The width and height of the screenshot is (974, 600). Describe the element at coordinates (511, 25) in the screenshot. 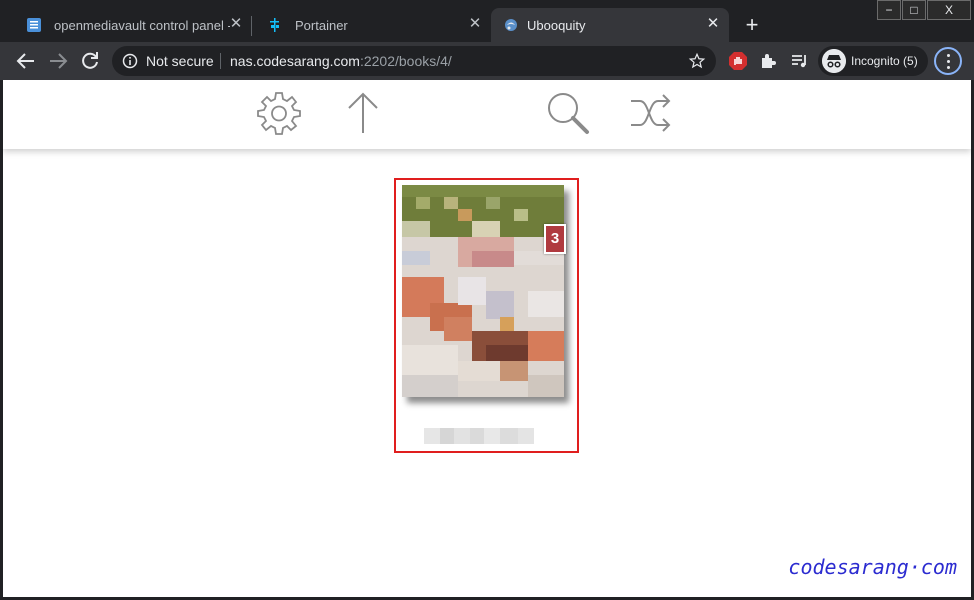

I see `ubooquity-favicon-icon` at that location.